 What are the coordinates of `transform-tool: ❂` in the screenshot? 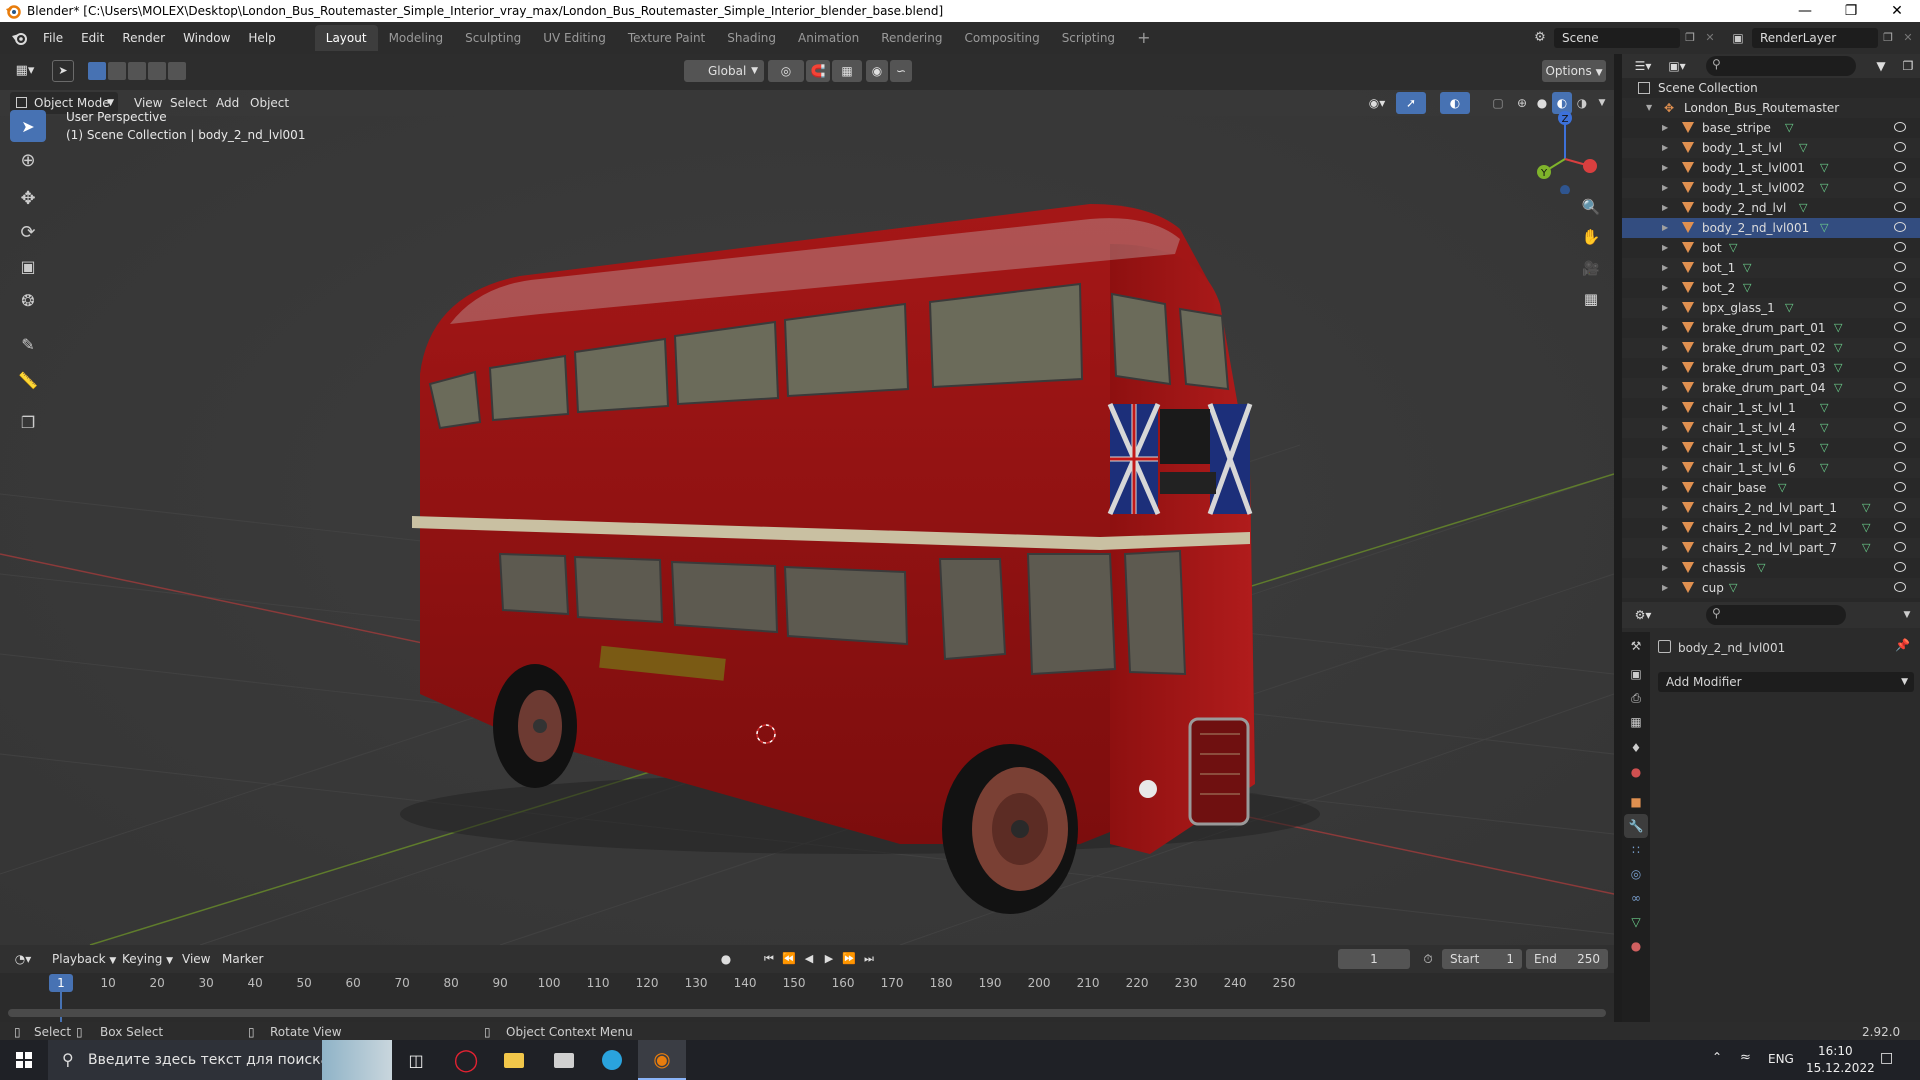 It's located at (28, 300).